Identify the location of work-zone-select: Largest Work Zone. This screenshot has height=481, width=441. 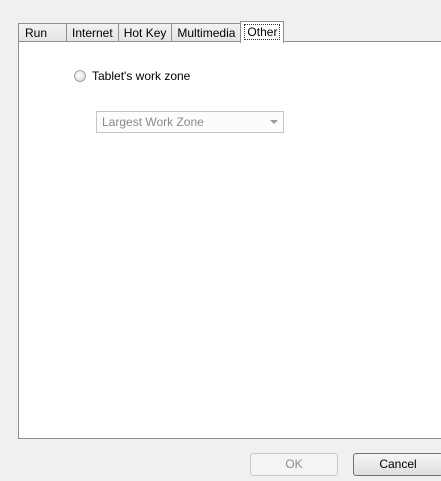
(190, 122).